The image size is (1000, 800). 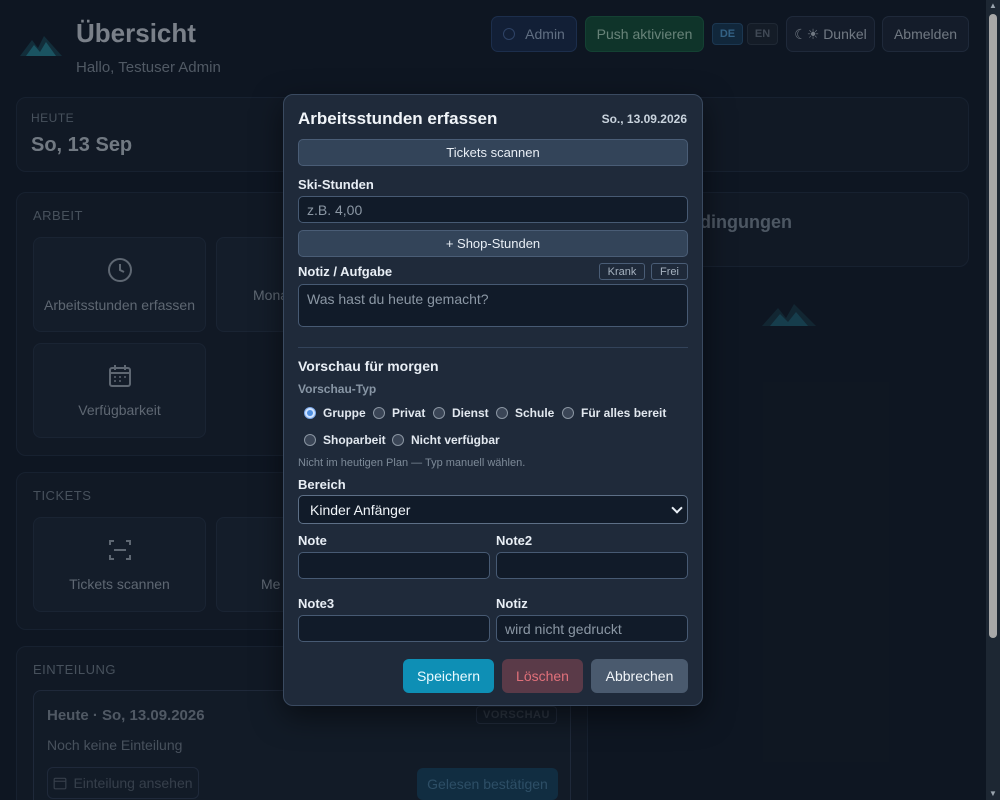 I want to click on note2-input, so click(x=592, y=565).